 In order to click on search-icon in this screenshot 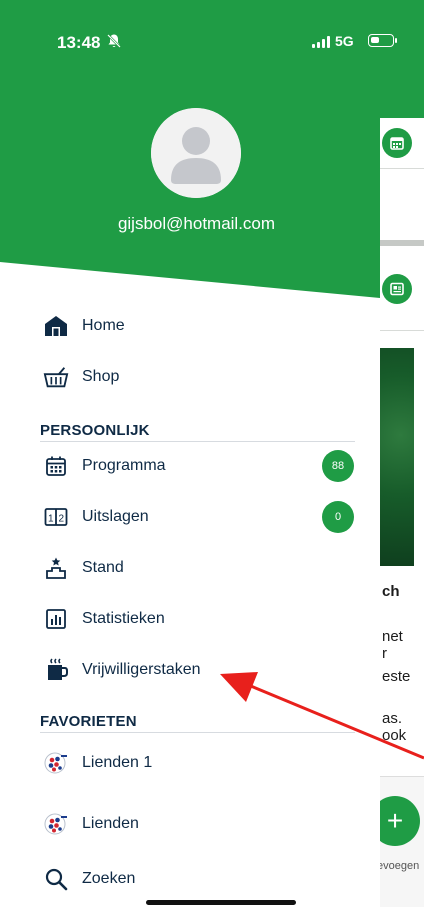, I will do `click(56, 879)`.